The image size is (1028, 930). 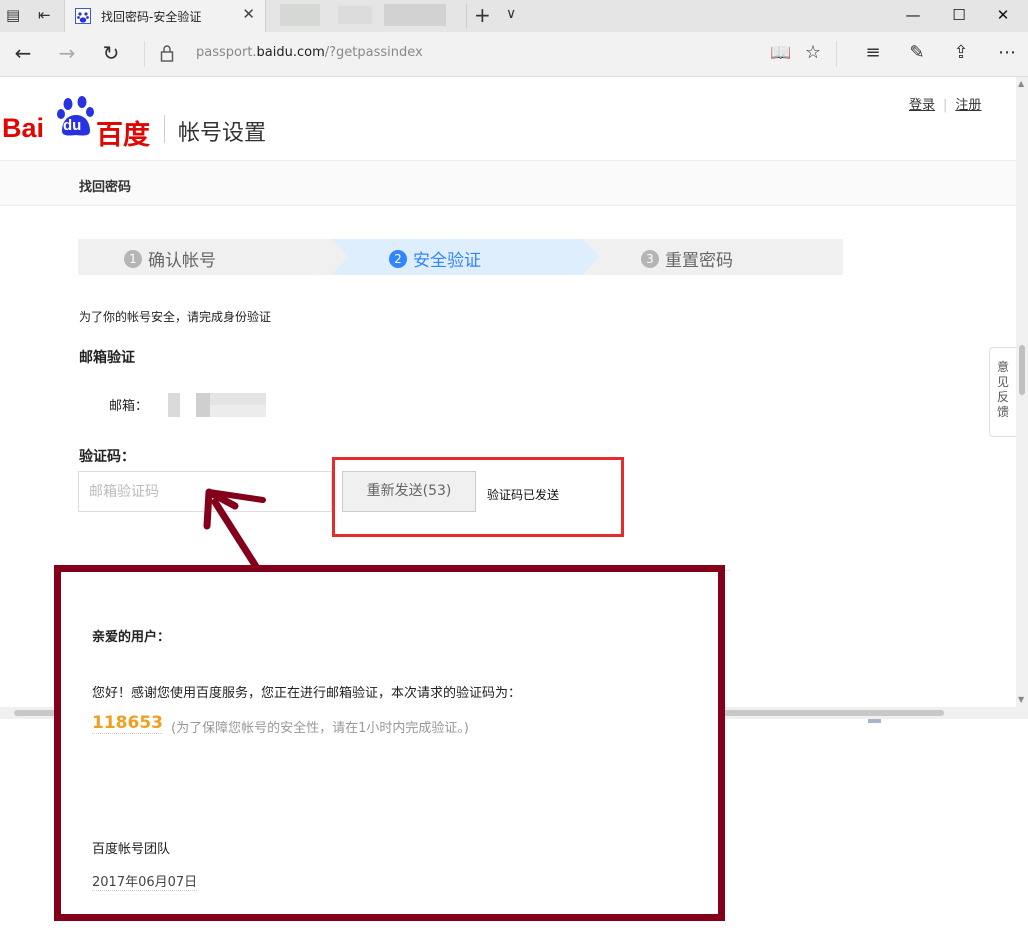 I want to click on tab-list-icon: ▤, so click(x=13, y=15).